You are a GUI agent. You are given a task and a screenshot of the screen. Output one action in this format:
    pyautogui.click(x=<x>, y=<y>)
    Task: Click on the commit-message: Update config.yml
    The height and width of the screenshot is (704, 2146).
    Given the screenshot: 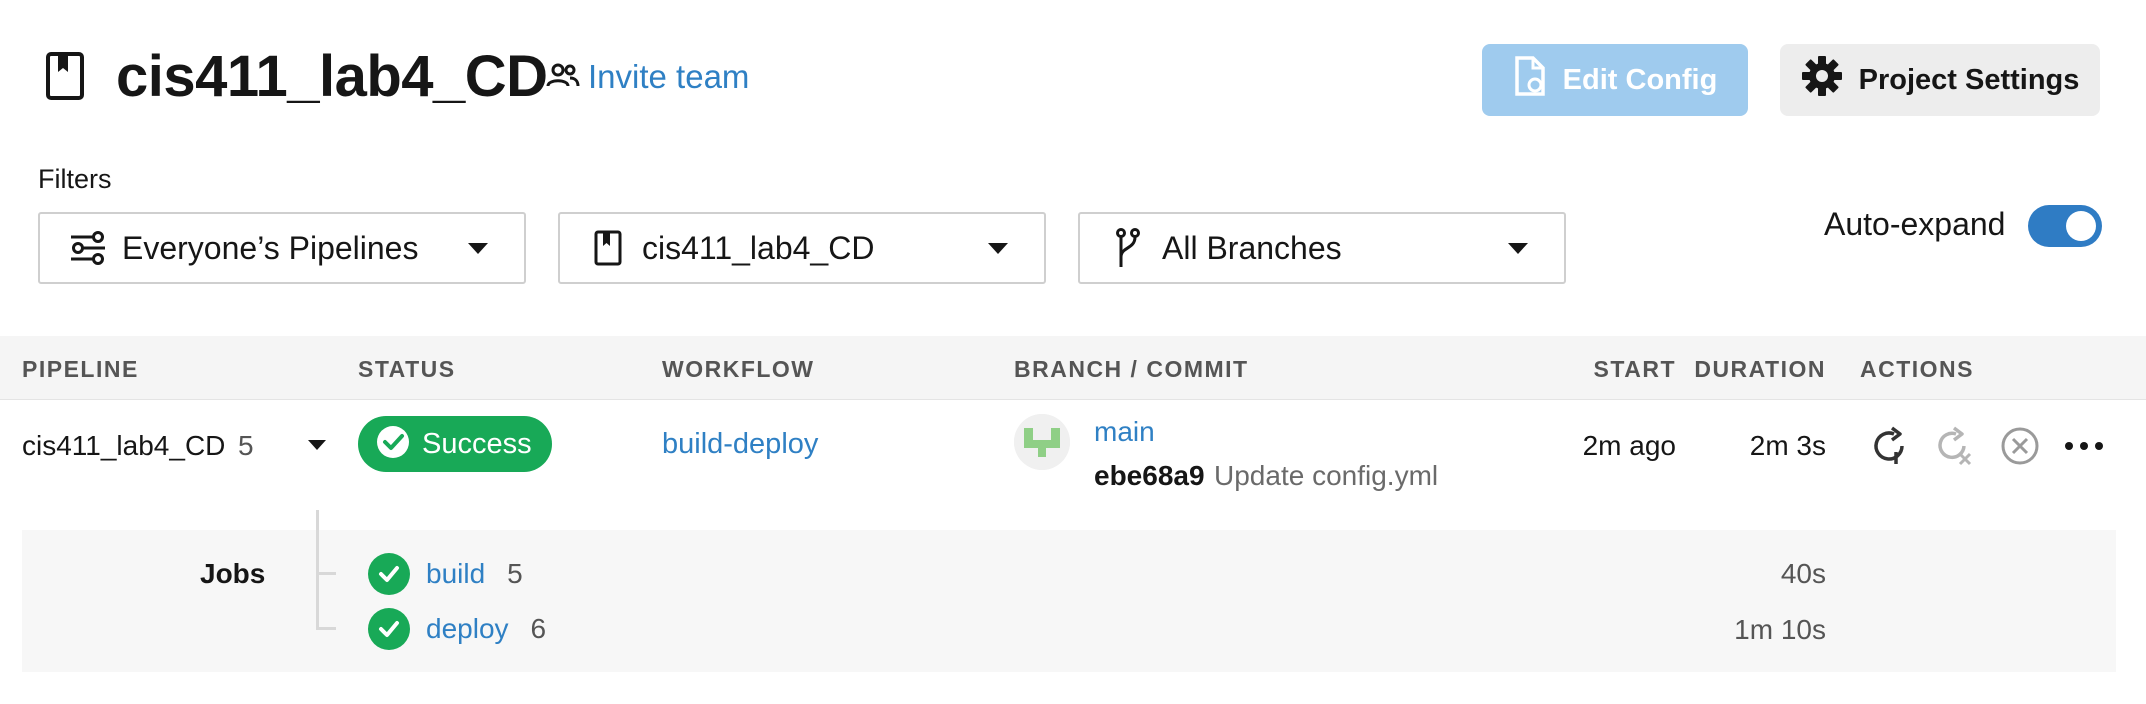 What is the action you would take?
    pyautogui.click(x=1326, y=475)
    